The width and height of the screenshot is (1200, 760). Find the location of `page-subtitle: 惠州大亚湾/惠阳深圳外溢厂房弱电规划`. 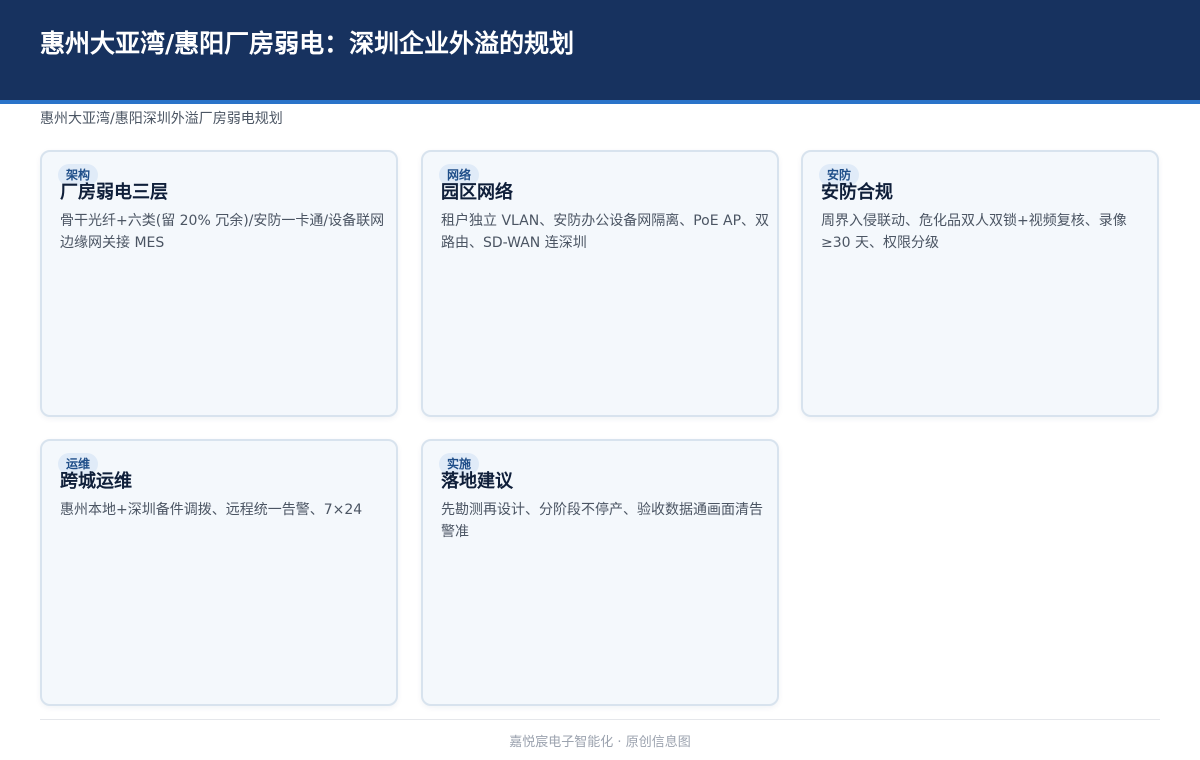

page-subtitle: 惠州大亚湾/惠阳深圳外溢厂房弱电规划 is located at coordinates (161, 119).